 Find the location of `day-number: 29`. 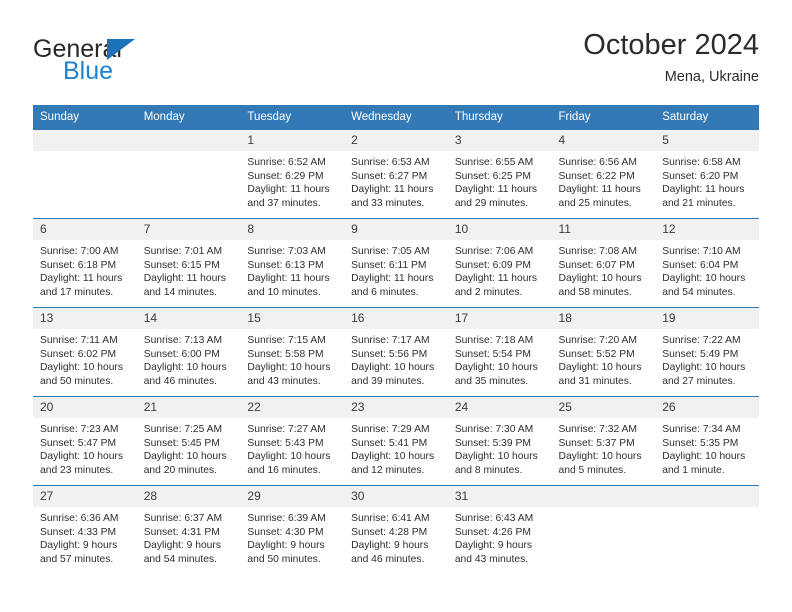

day-number: 29 is located at coordinates (292, 496).